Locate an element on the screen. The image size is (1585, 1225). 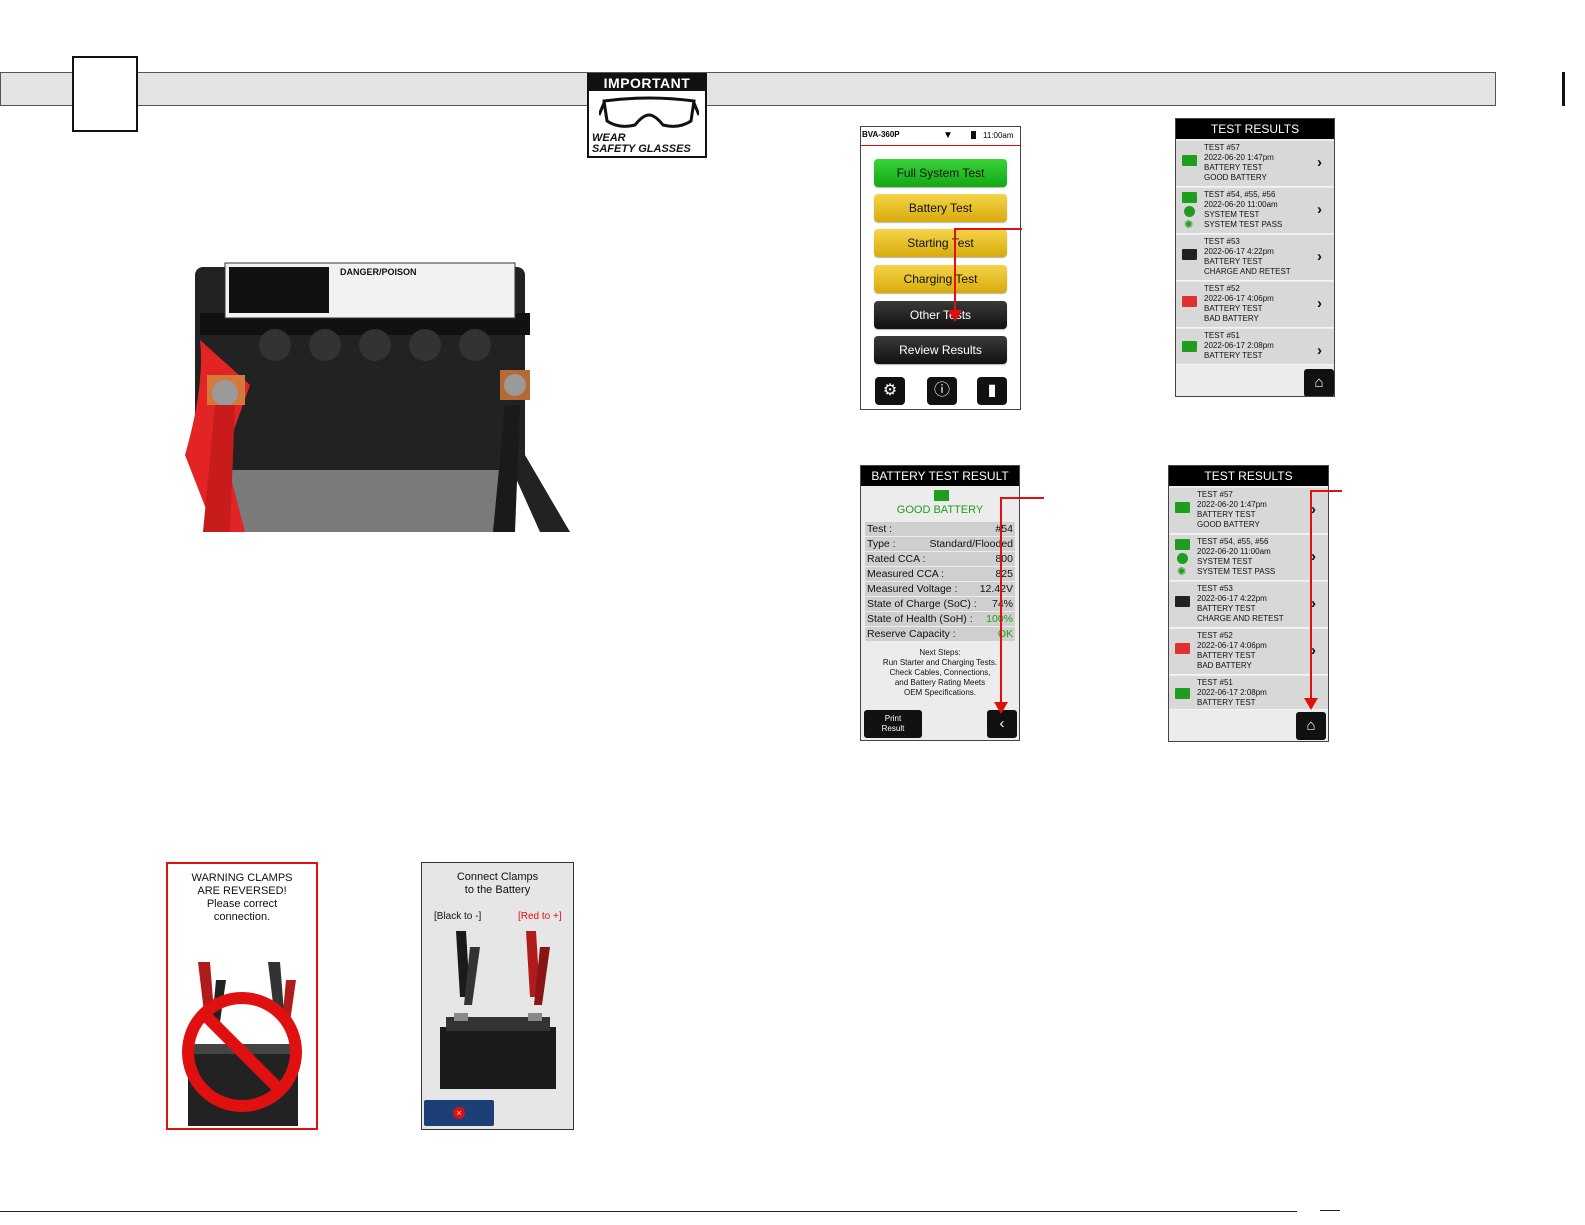
page-edge-mark is located at coordinates (1563, 89).